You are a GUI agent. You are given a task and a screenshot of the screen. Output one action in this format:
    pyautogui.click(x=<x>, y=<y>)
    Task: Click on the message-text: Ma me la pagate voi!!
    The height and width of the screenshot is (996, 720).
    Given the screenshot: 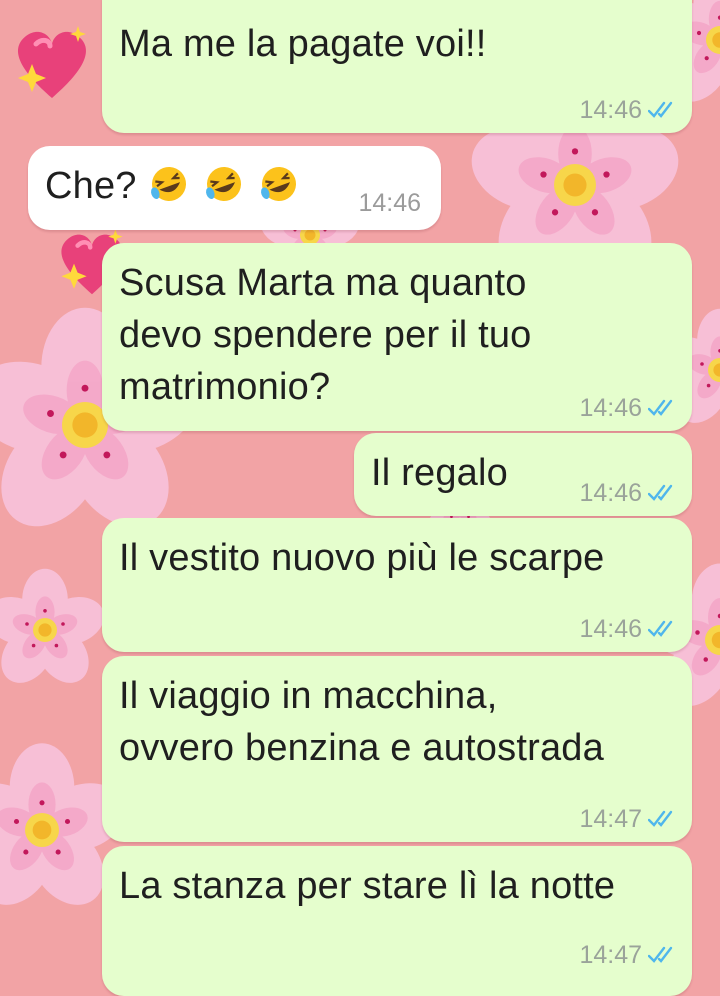 What is the action you would take?
    pyautogui.click(x=303, y=44)
    